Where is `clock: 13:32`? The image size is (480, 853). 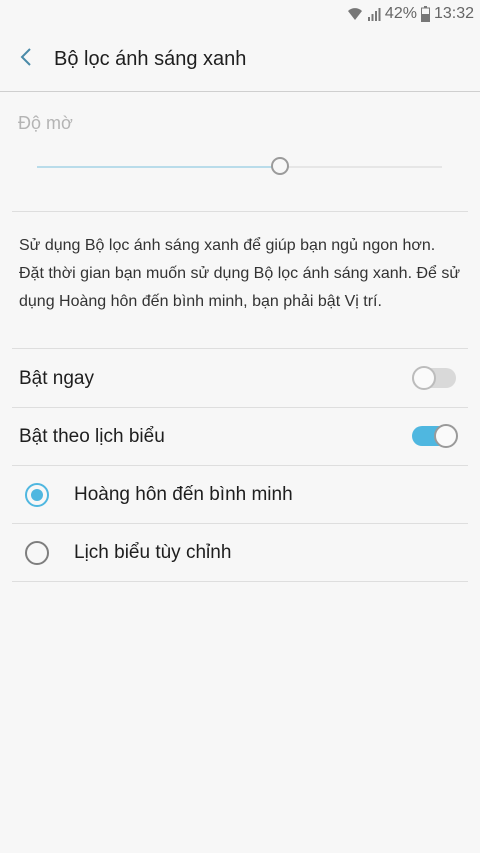 clock: 13:32 is located at coordinates (453, 13).